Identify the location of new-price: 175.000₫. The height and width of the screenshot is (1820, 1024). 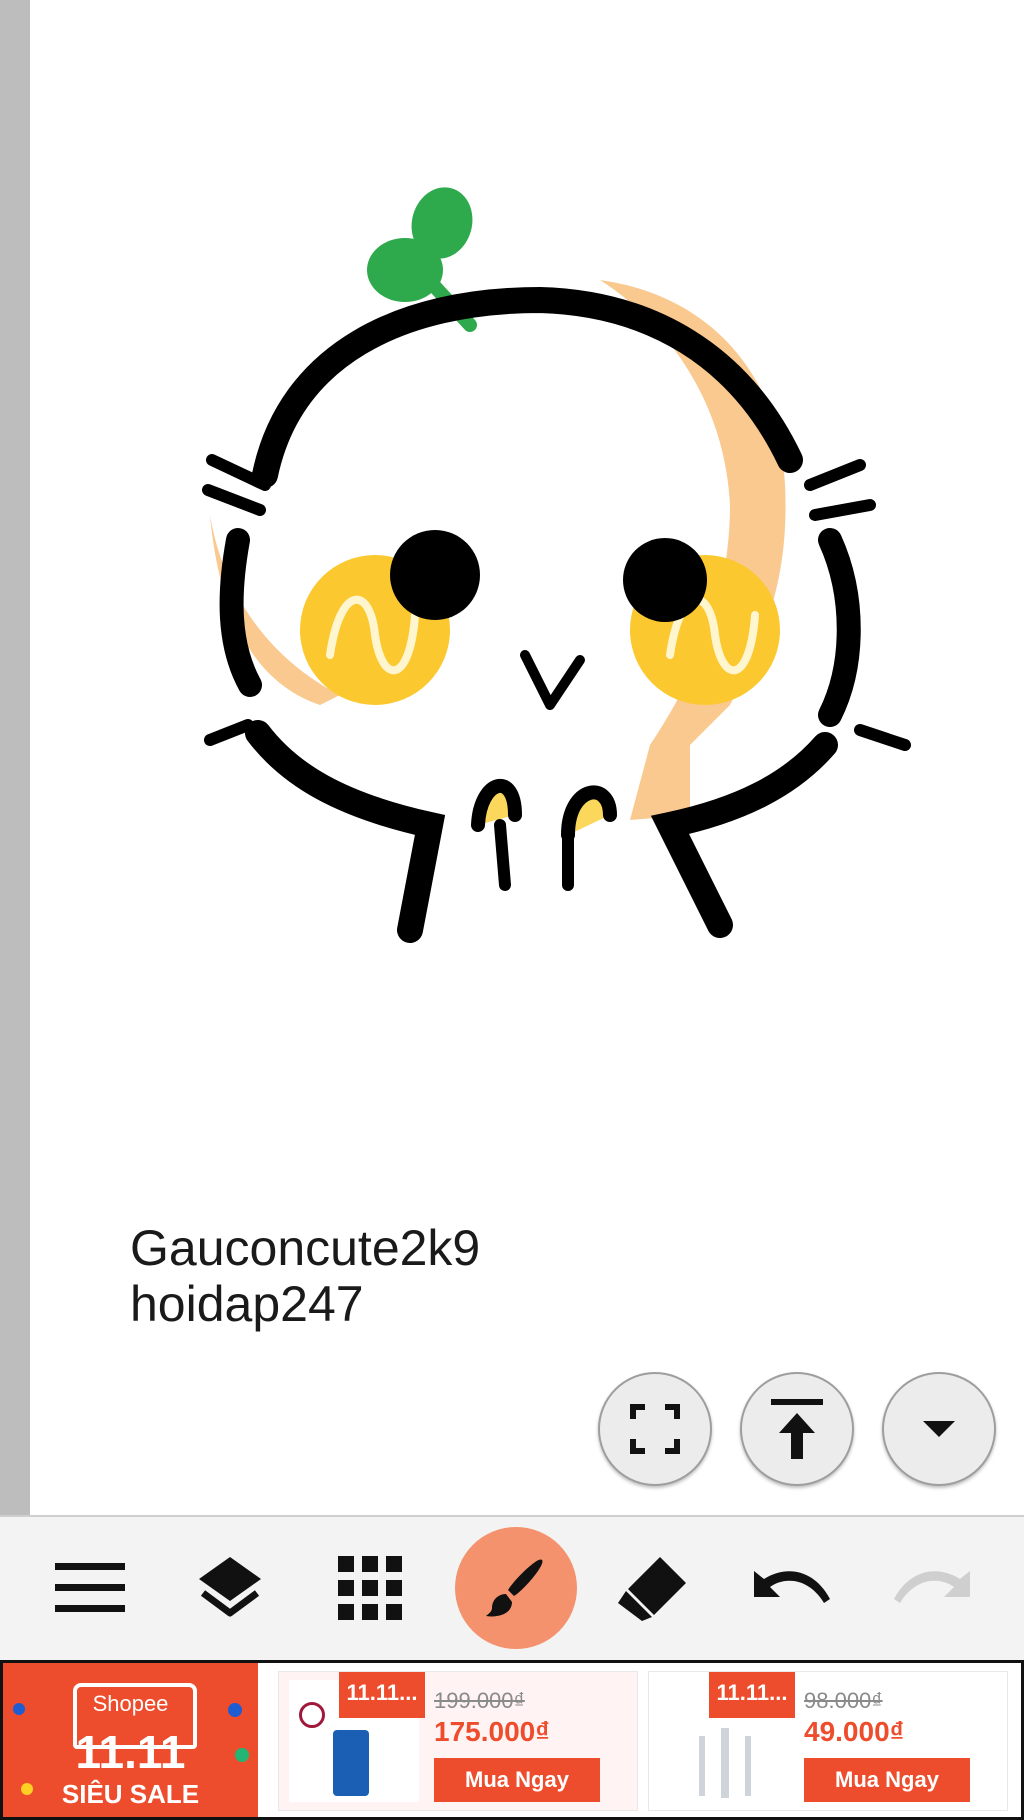
(492, 1731).